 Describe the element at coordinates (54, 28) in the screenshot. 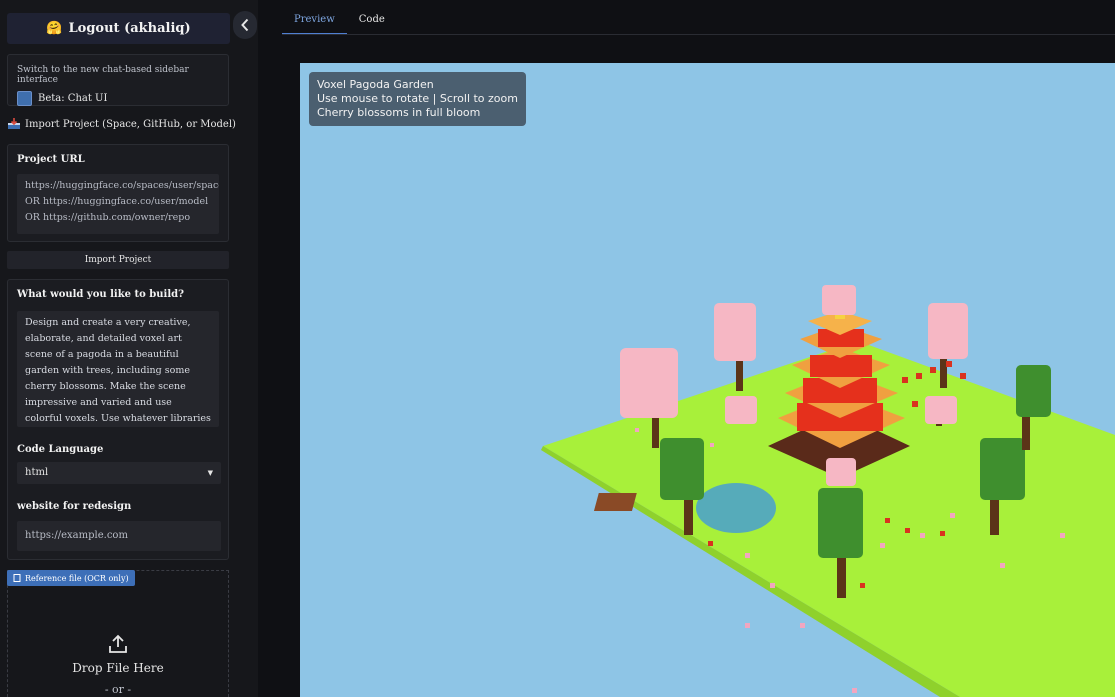

I see `hugging-face-icon: 🤗` at that location.